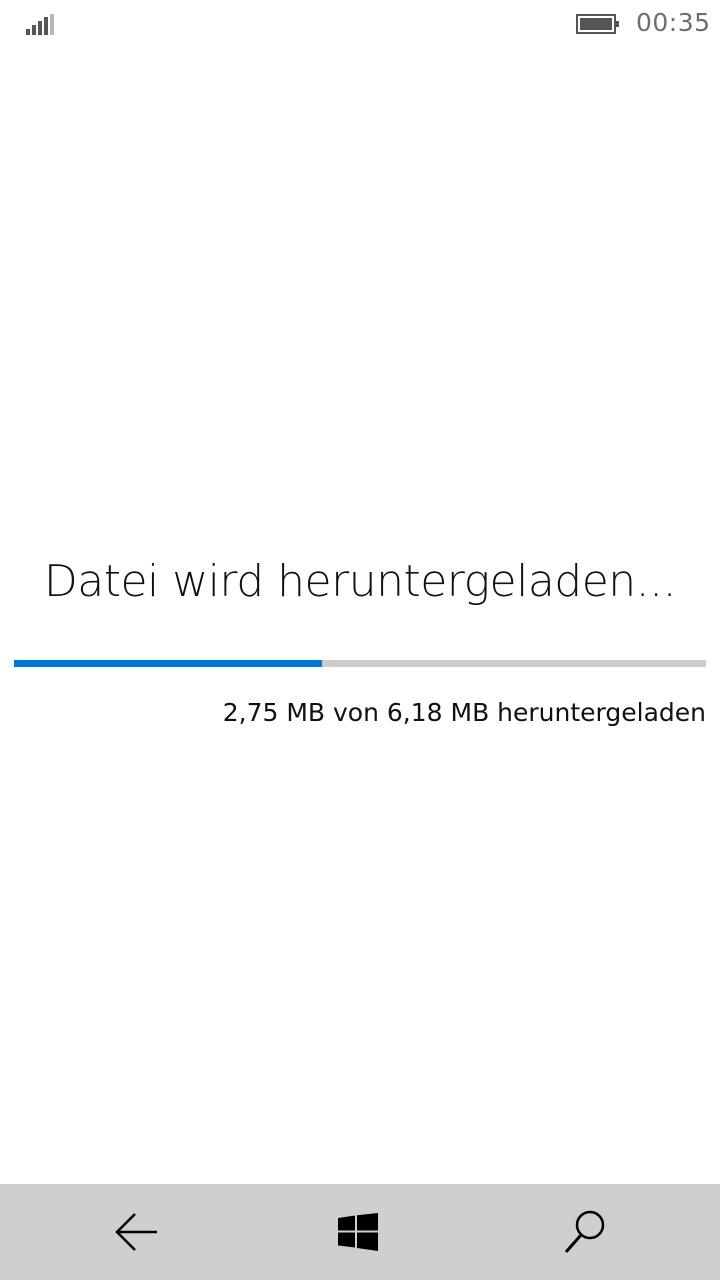  I want to click on back-button, so click(136, 1232).